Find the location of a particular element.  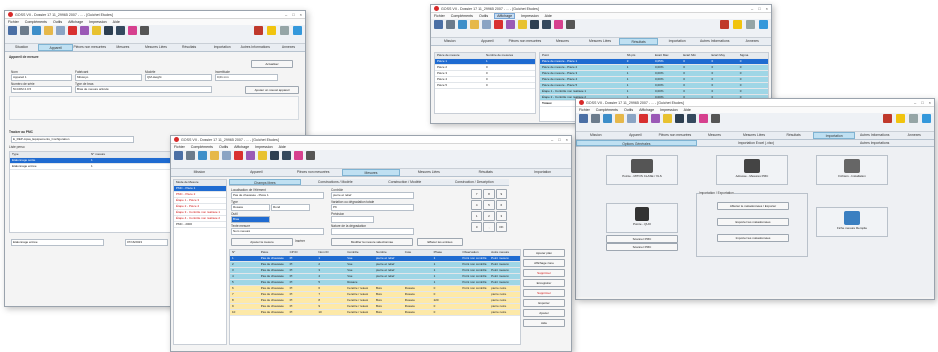

table-row: Pièce 5 0 is located at coordinates (485, 86).